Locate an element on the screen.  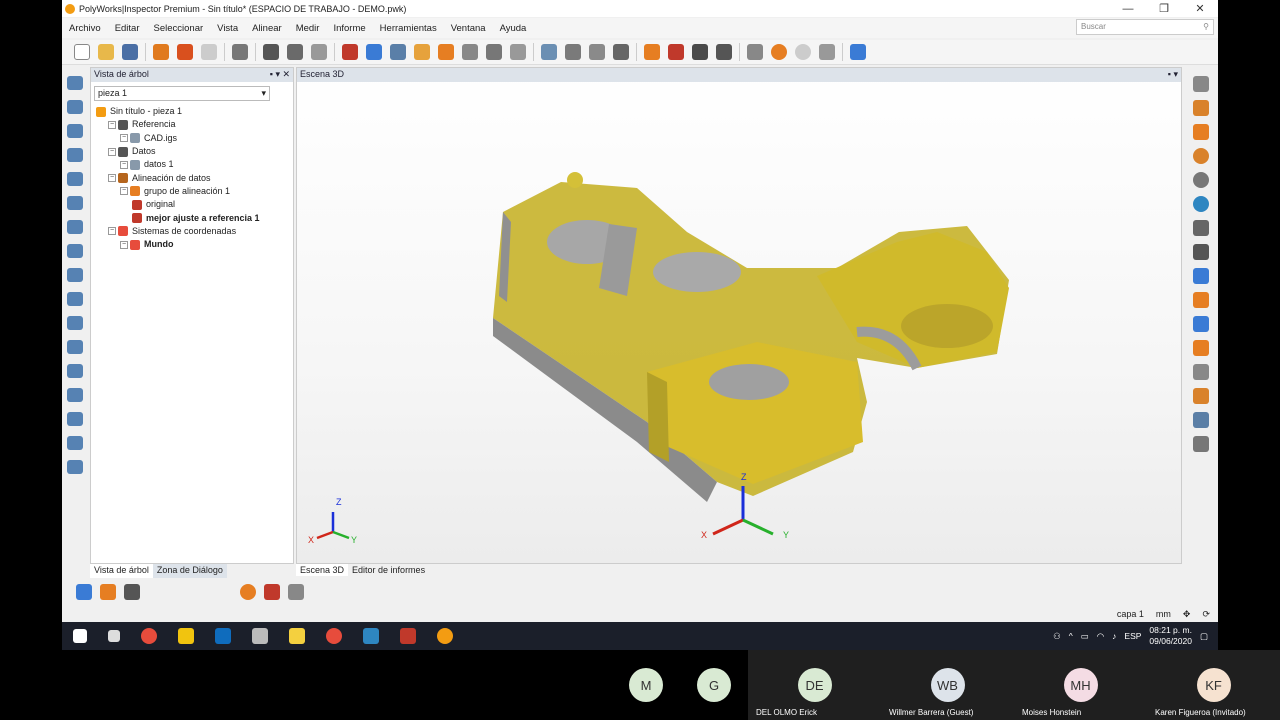
eye-icon is located at coordinates (1201, 204).